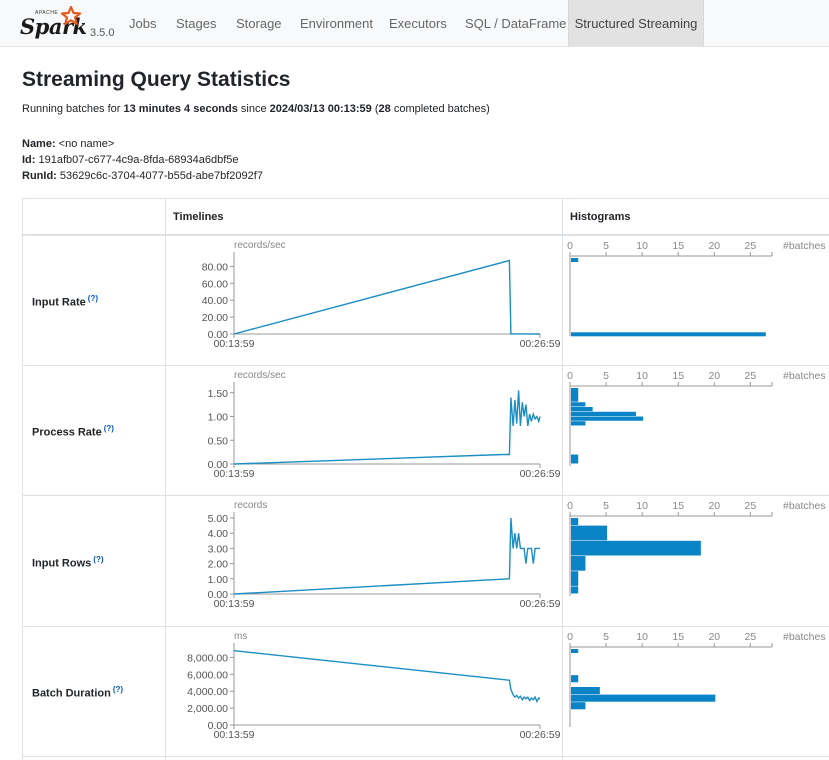 The image size is (829, 760). I want to click on spark-logo: APACHE Spark 3.5.0, so click(69, 24).